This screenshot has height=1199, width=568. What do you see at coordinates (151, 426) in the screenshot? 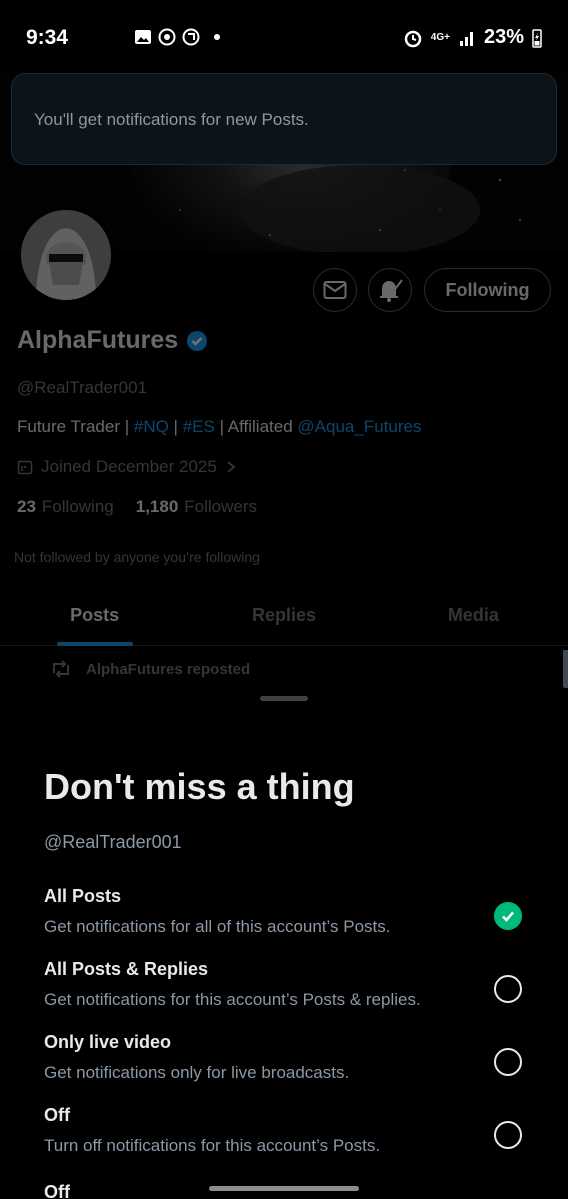
I see `hashtag-nq-link: #NQ` at bounding box center [151, 426].